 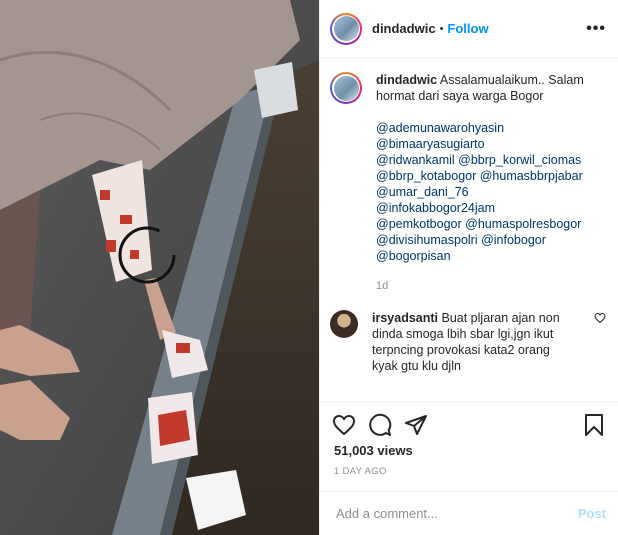 What do you see at coordinates (416, 366) in the screenshot?
I see `comment-text: kyak gtu klu djln` at bounding box center [416, 366].